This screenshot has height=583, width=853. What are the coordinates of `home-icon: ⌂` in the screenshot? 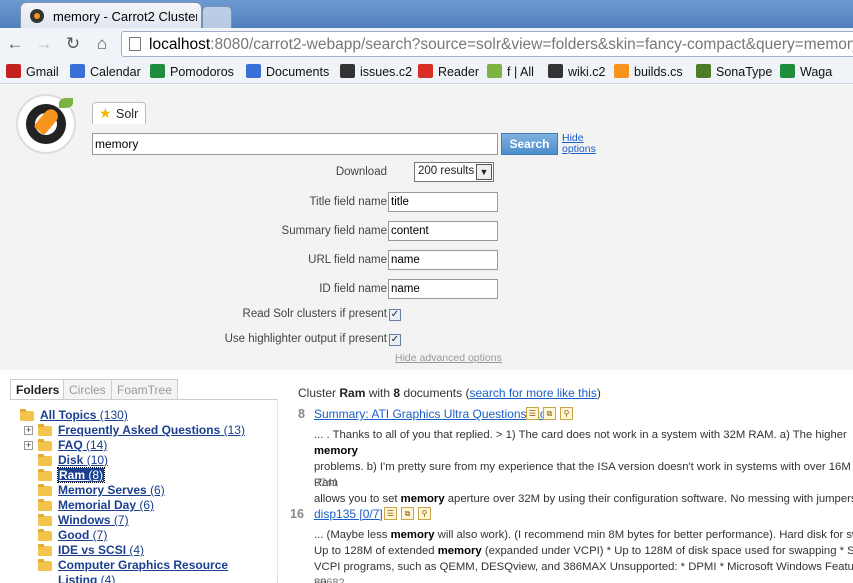 It's located at (102, 44).